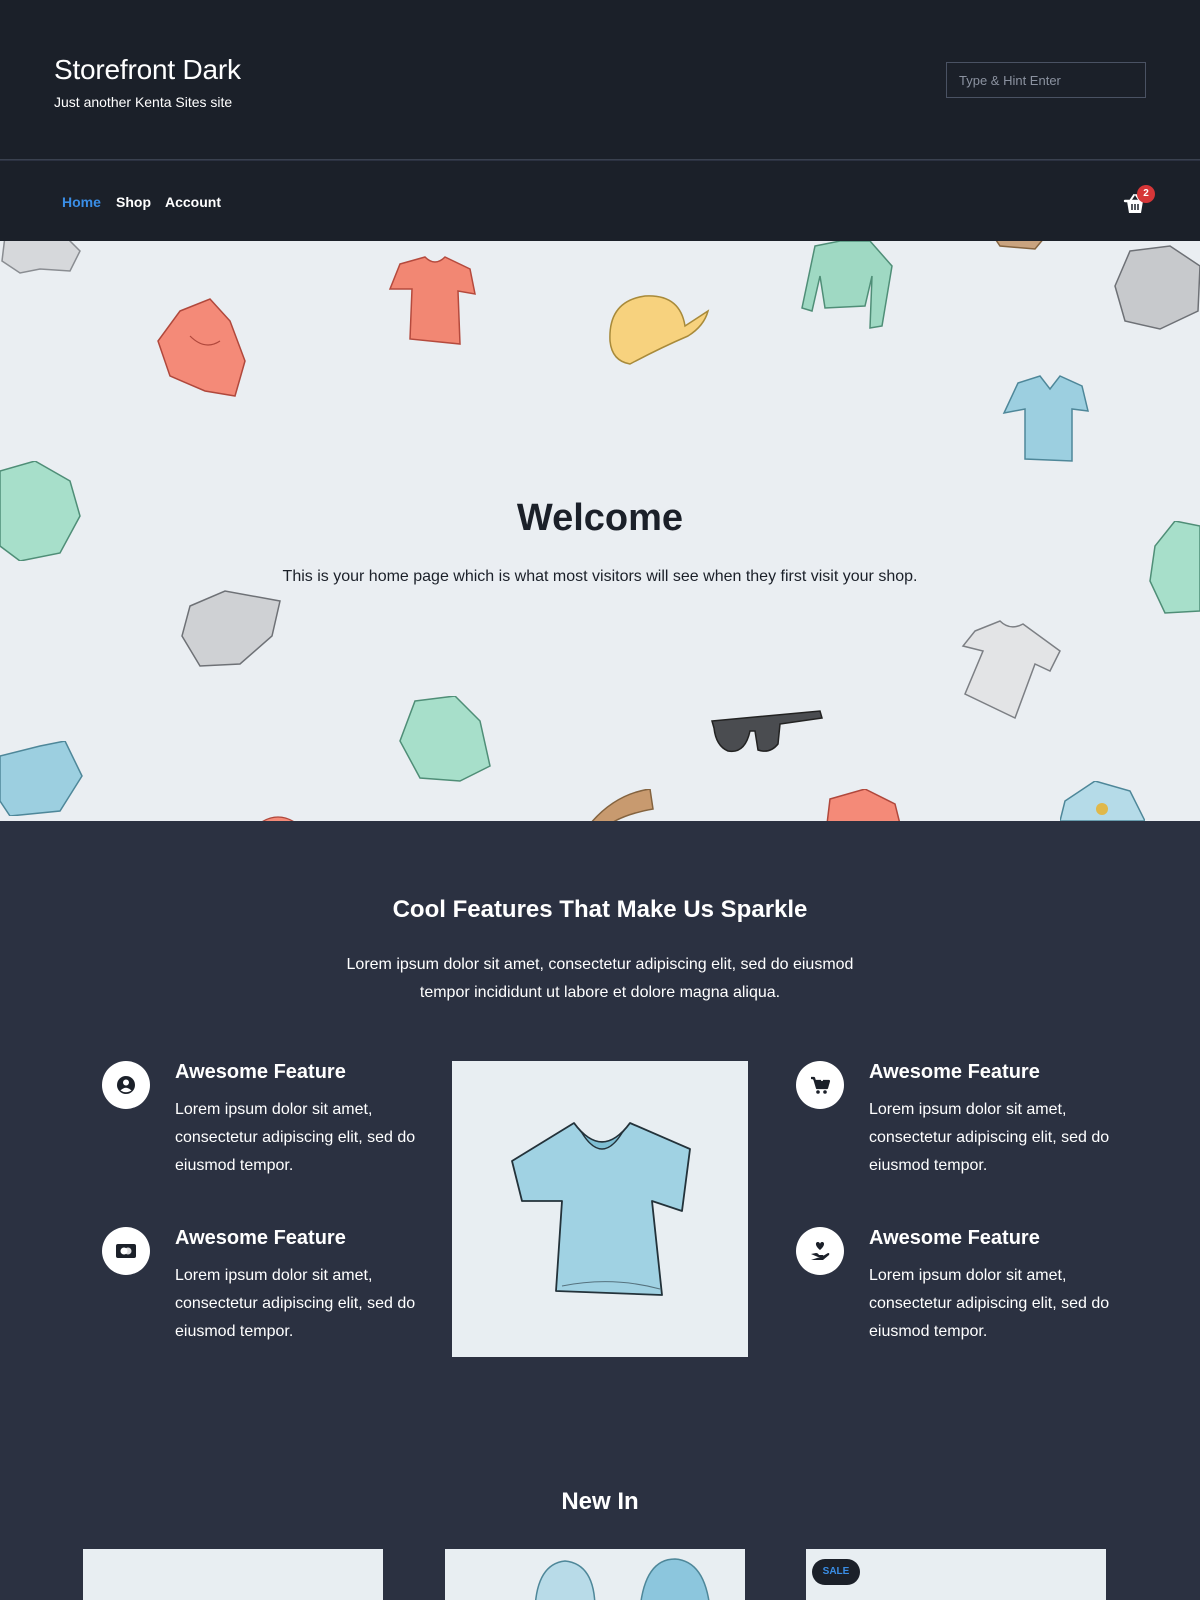 This screenshot has height=1600, width=1200. I want to click on feature-product-image, so click(600, 1209).